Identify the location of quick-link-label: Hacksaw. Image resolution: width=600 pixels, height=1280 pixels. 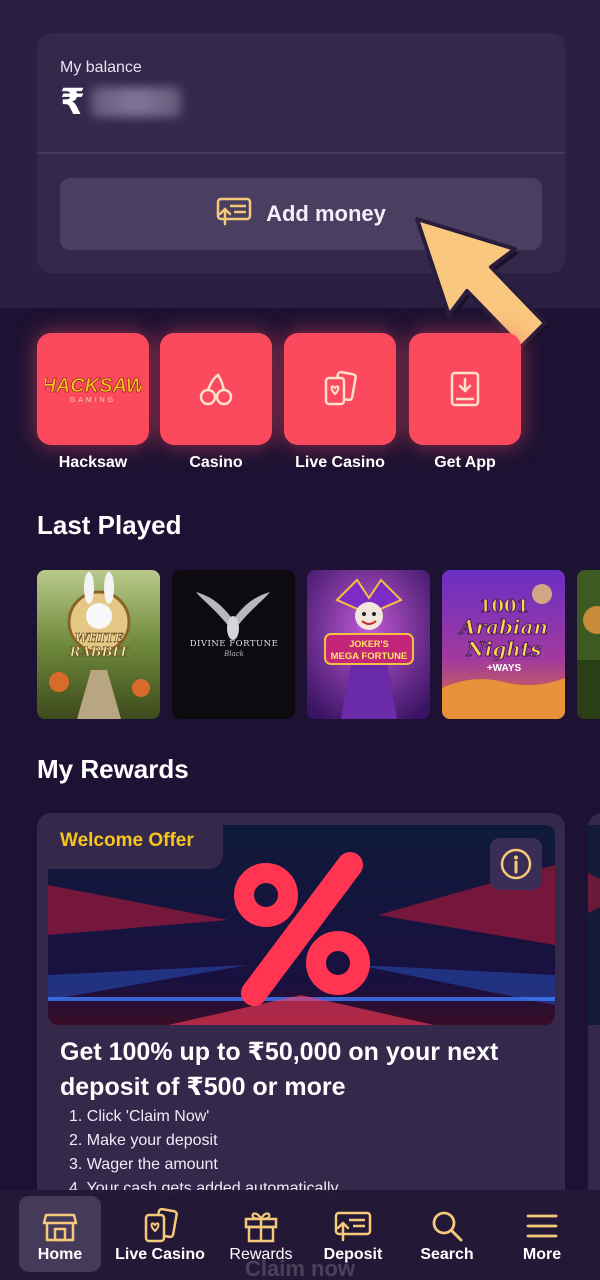
(93, 462).